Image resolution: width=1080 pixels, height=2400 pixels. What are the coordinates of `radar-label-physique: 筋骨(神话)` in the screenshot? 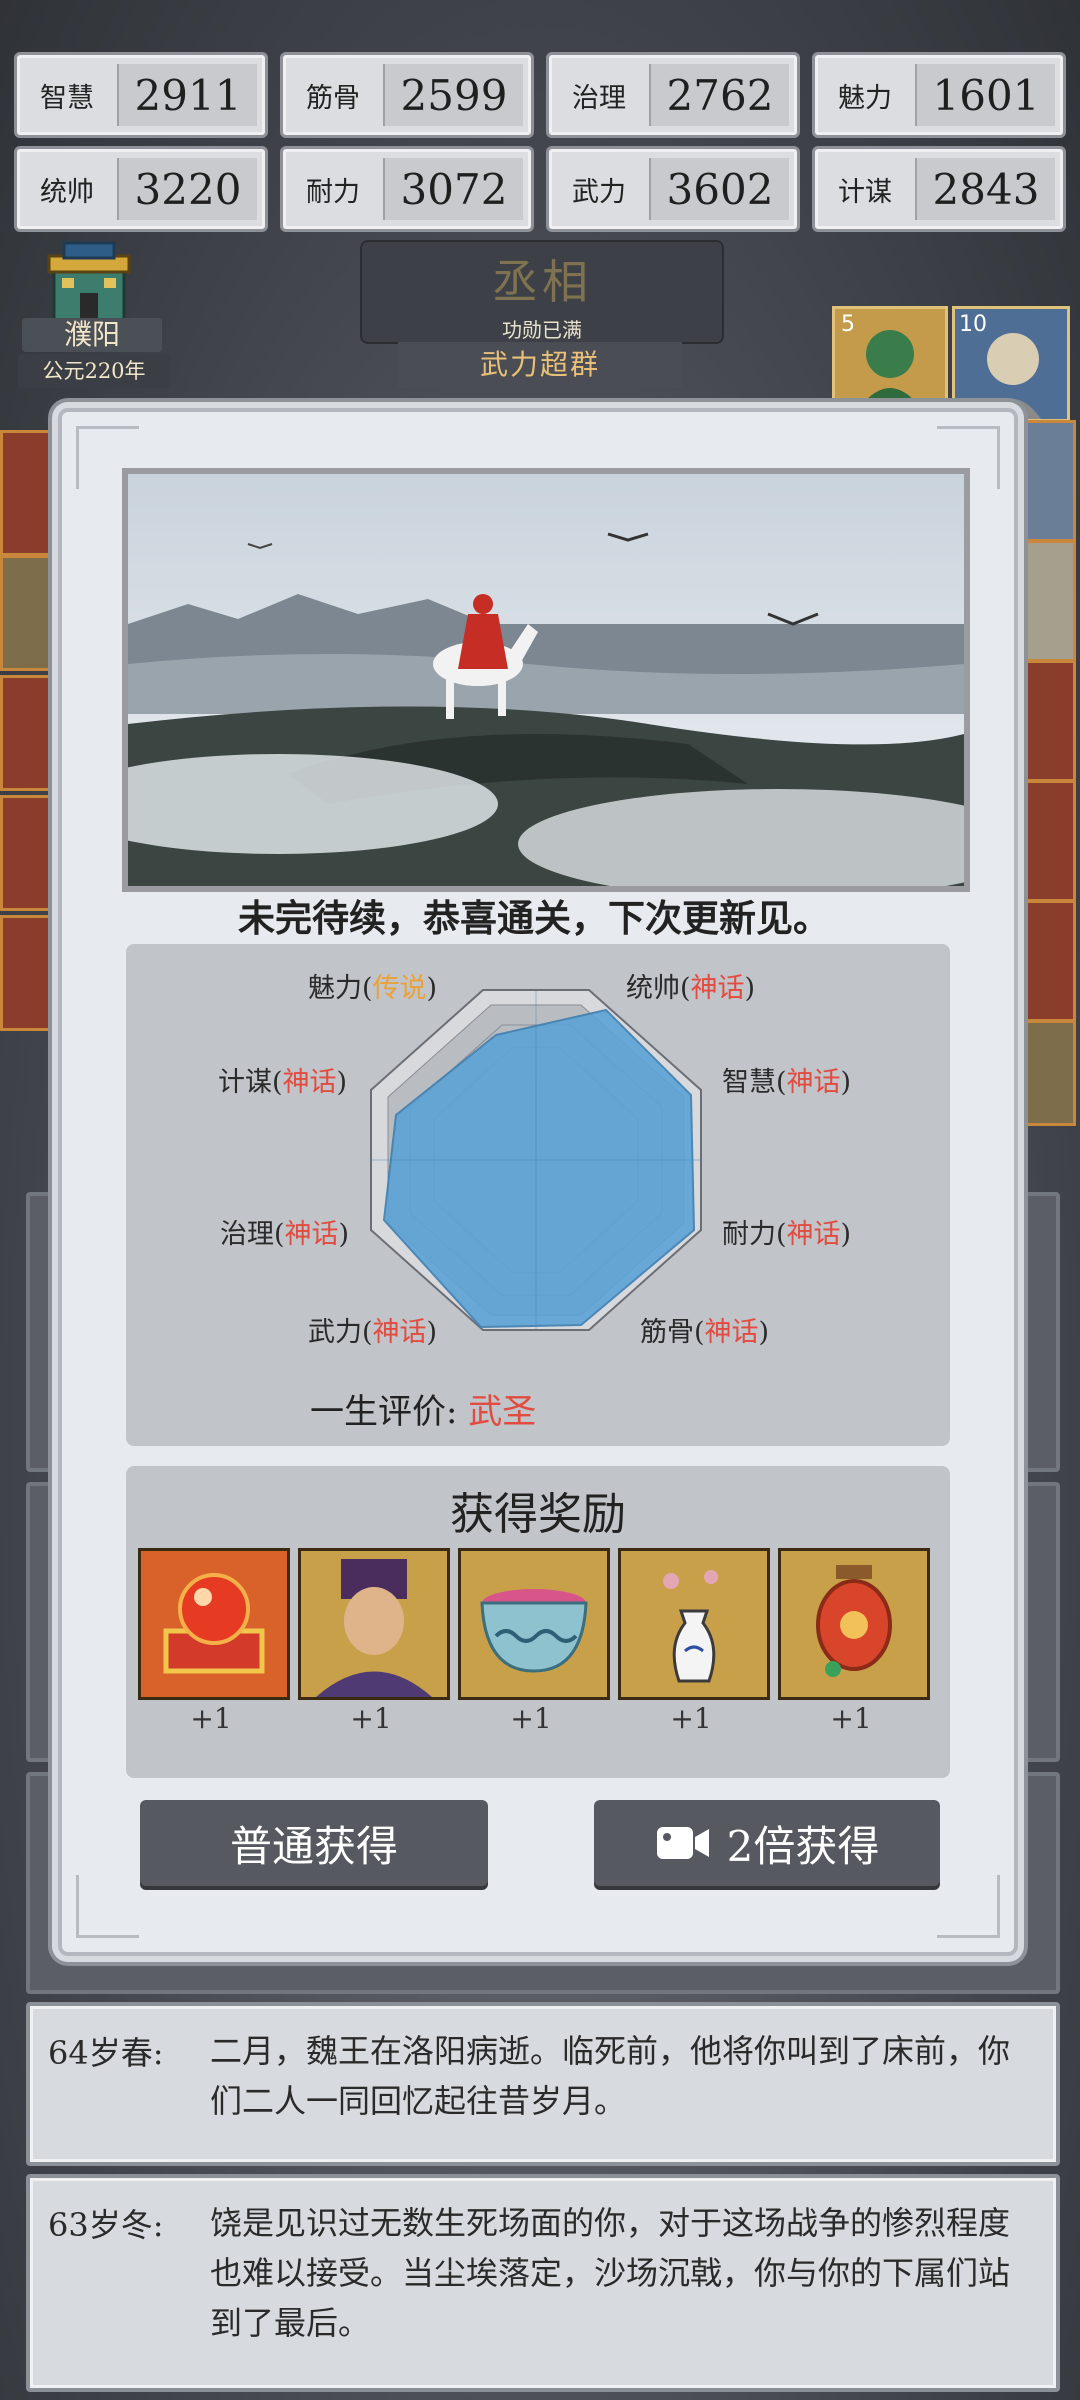 It's located at (705, 1332).